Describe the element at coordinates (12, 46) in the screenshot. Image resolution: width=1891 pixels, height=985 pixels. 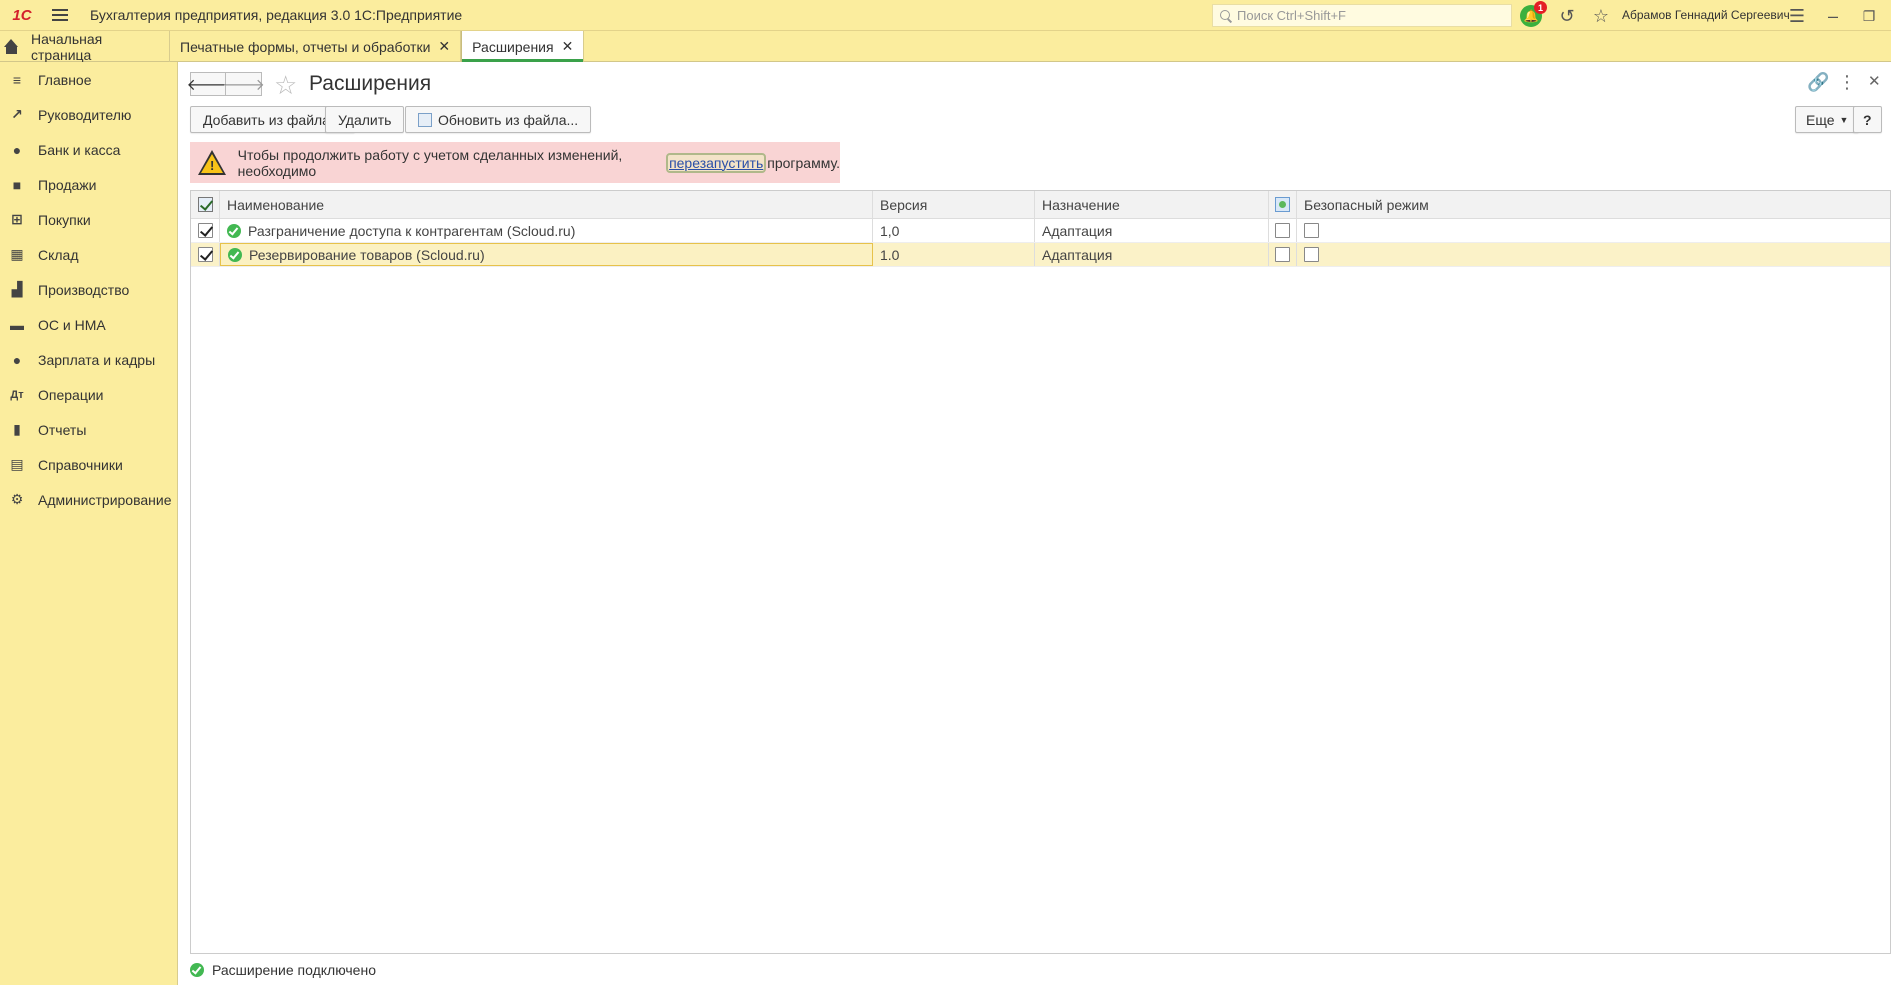
I see `home-icon` at that location.